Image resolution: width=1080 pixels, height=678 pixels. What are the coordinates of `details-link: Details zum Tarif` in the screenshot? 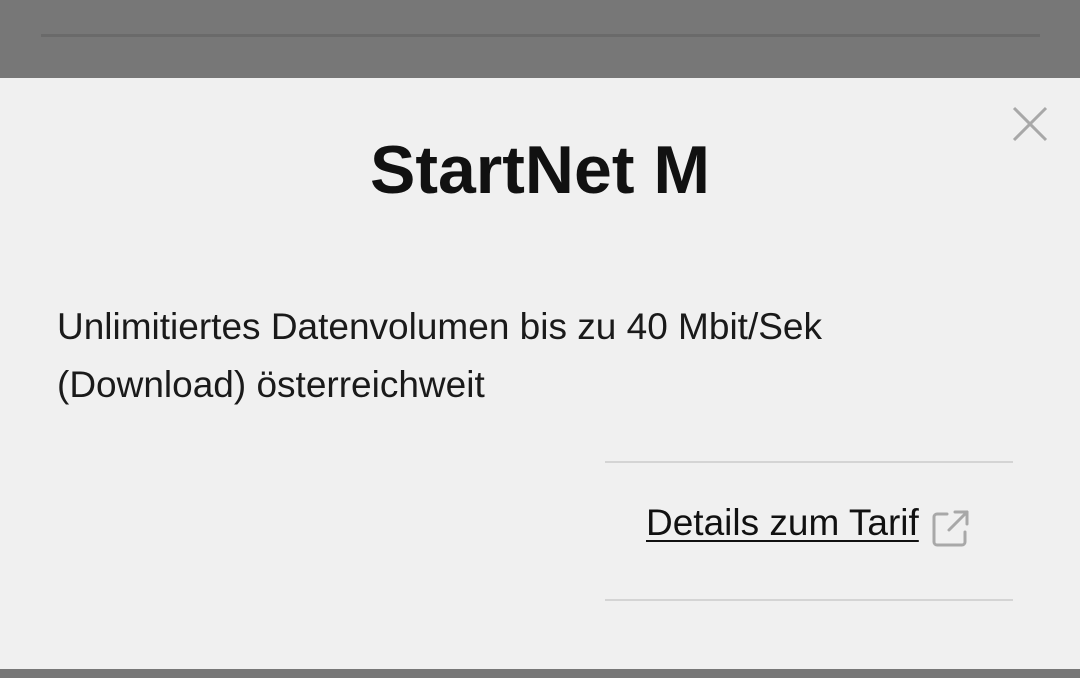 It's located at (808, 523).